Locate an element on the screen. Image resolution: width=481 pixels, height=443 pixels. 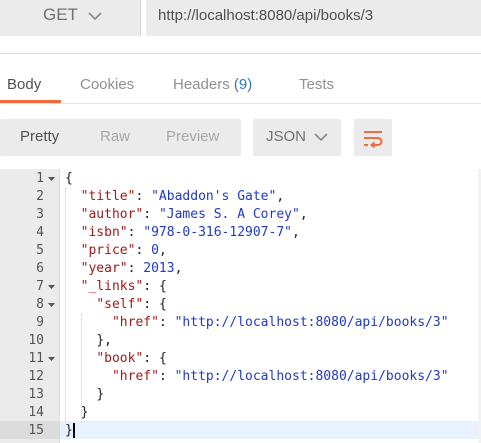
line-number: 7 is located at coordinates (40, 286).